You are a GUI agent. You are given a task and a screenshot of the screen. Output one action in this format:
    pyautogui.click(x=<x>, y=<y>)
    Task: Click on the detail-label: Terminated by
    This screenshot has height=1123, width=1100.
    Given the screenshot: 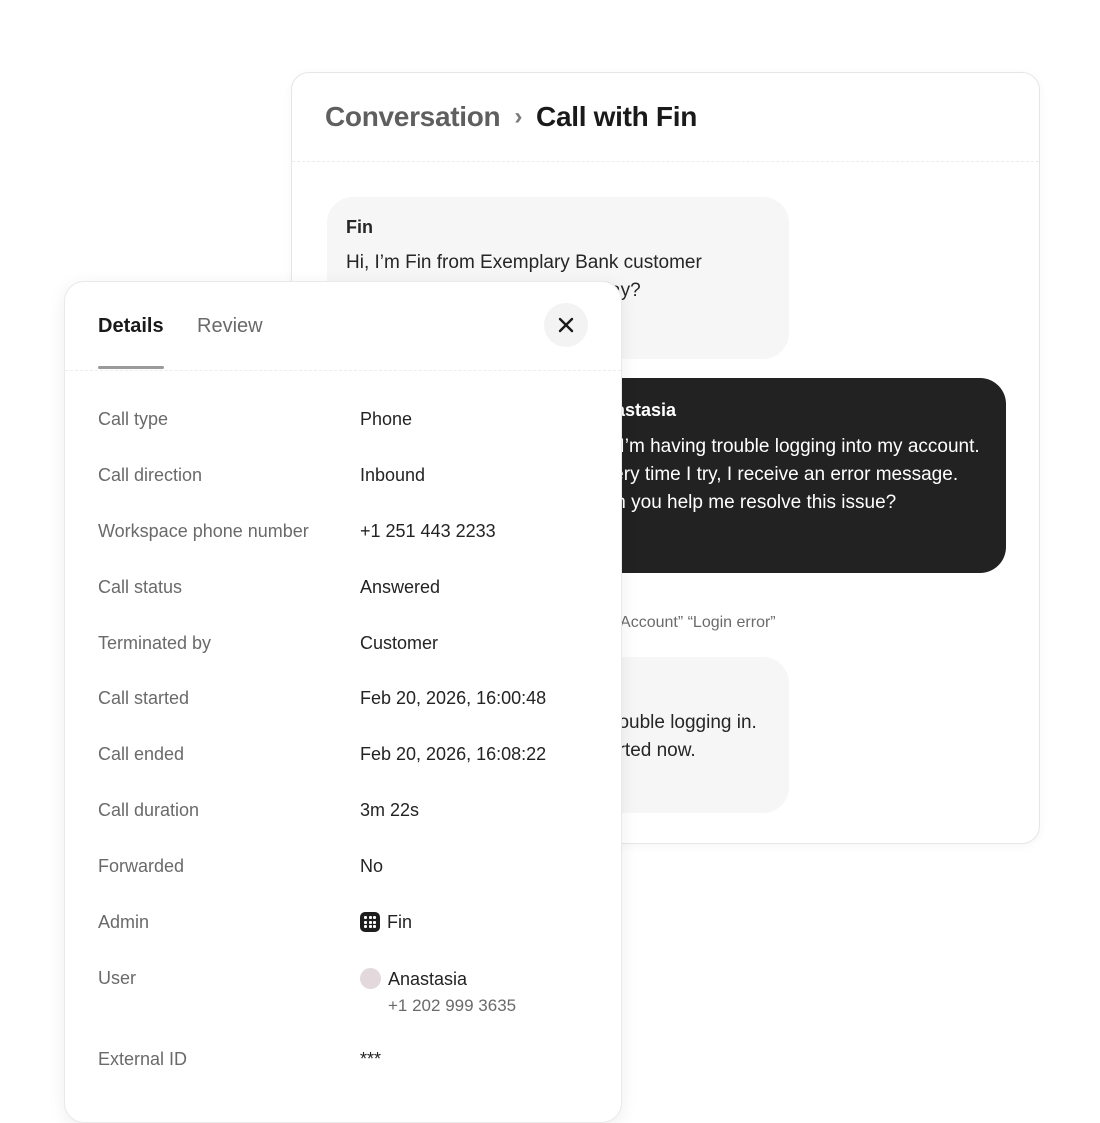 What is the action you would take?
    pyautogui.click(x=155, y=643)
    